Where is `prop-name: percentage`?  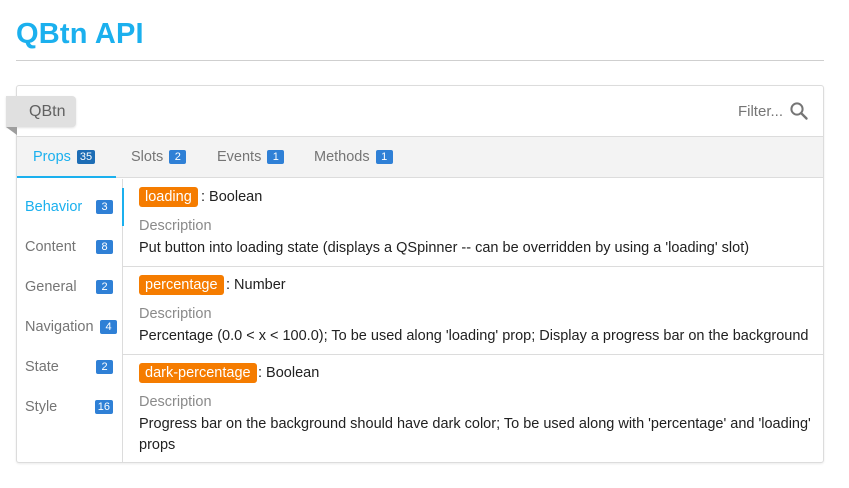 prop-name: percentage is located at coordinates (181, 285).